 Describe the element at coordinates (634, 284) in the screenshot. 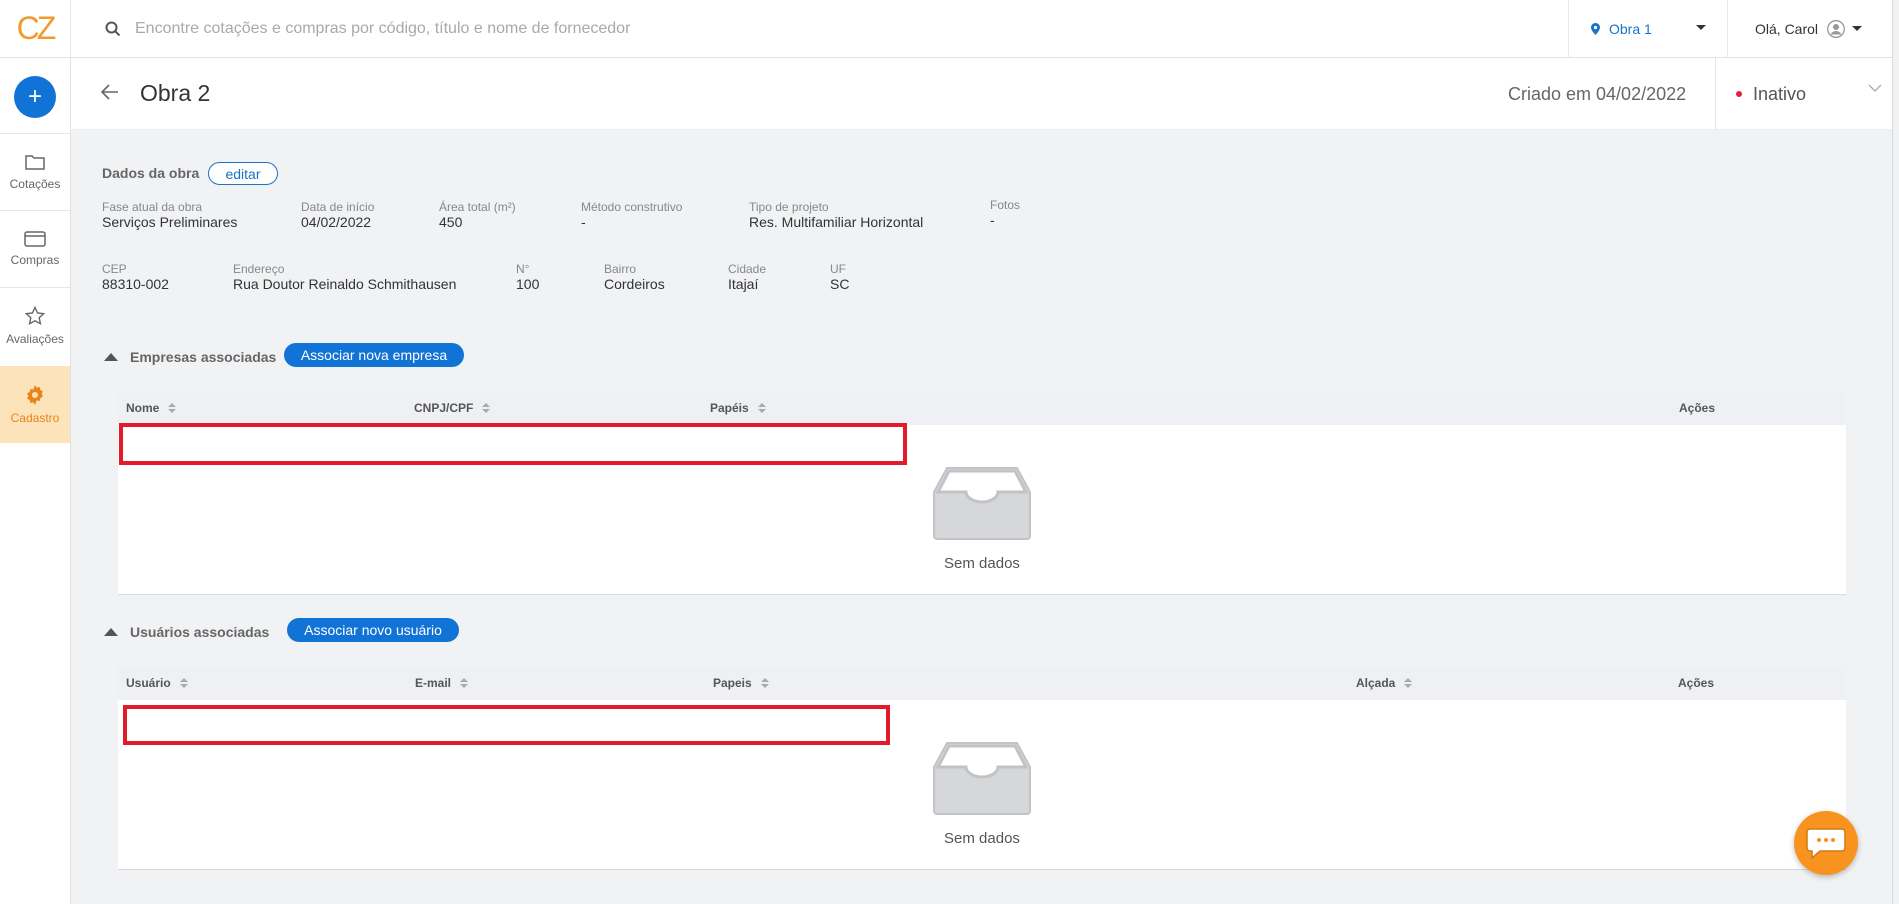

I see `field-value: Cordeiros` at that location.